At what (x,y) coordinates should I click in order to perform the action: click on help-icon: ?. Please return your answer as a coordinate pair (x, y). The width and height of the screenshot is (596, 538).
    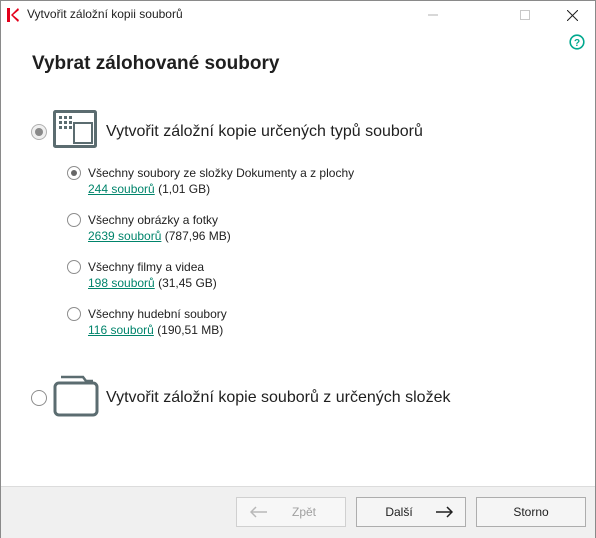
    Looking at the image, I should click on (577, 42).